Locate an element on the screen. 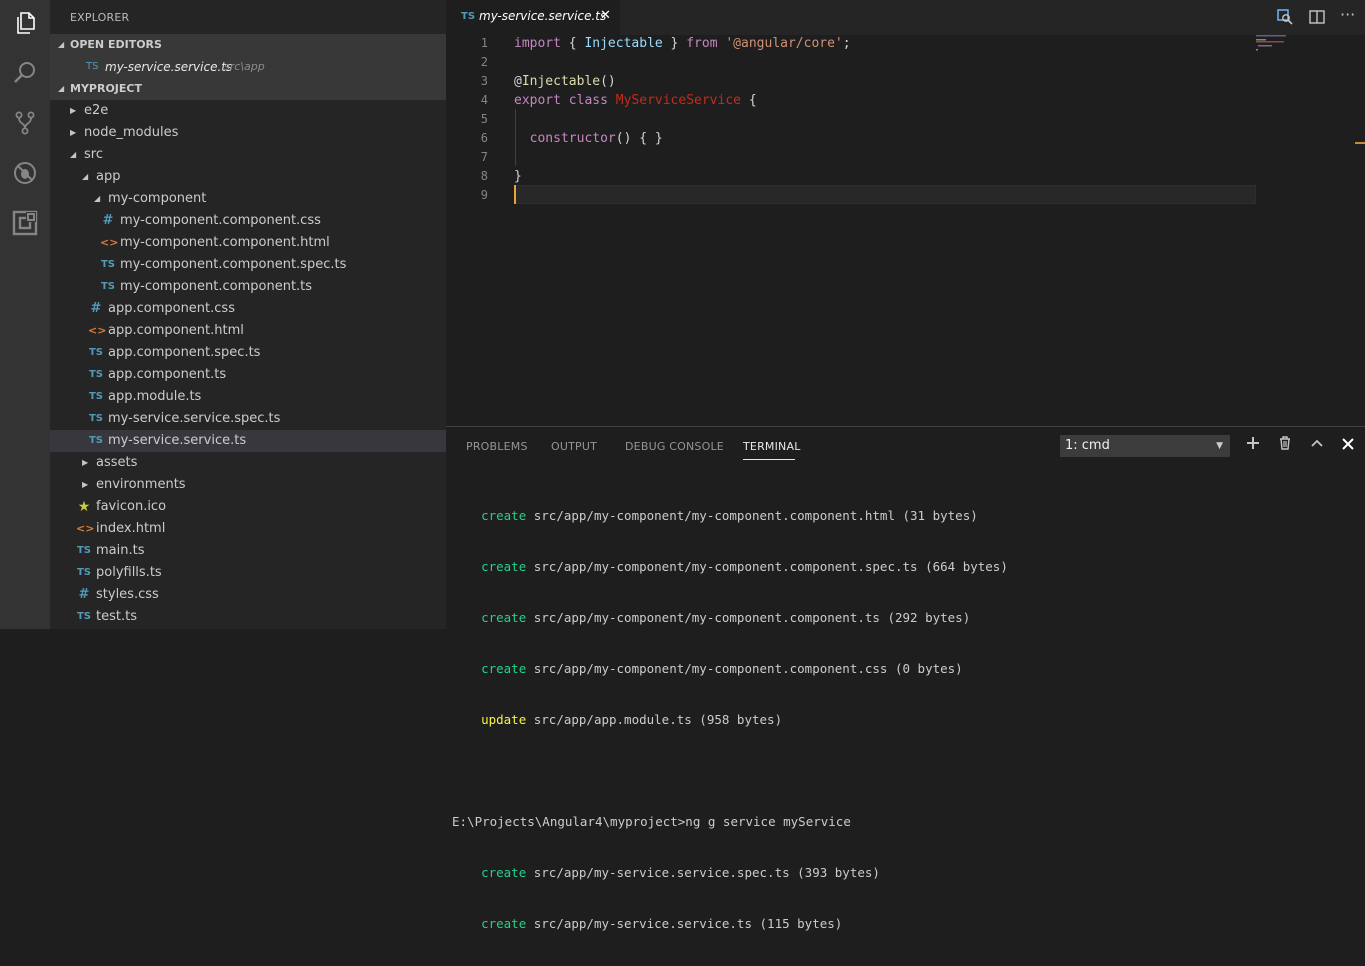 The height and width of the screenshot is (966, 1365). more-actions-icon: ··· is located at coordinates (1347, 14).